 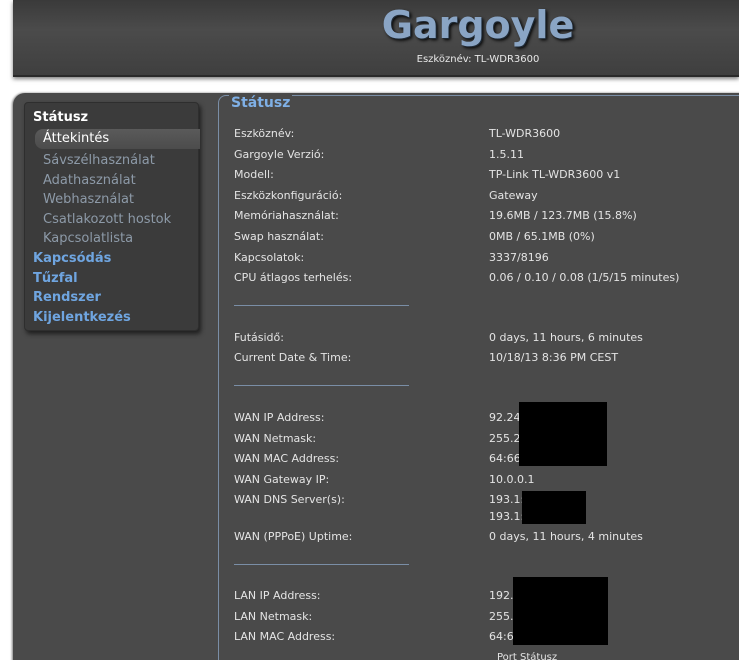 I want to click on menu-section-status: Státusz, so click(x=60, y=117).